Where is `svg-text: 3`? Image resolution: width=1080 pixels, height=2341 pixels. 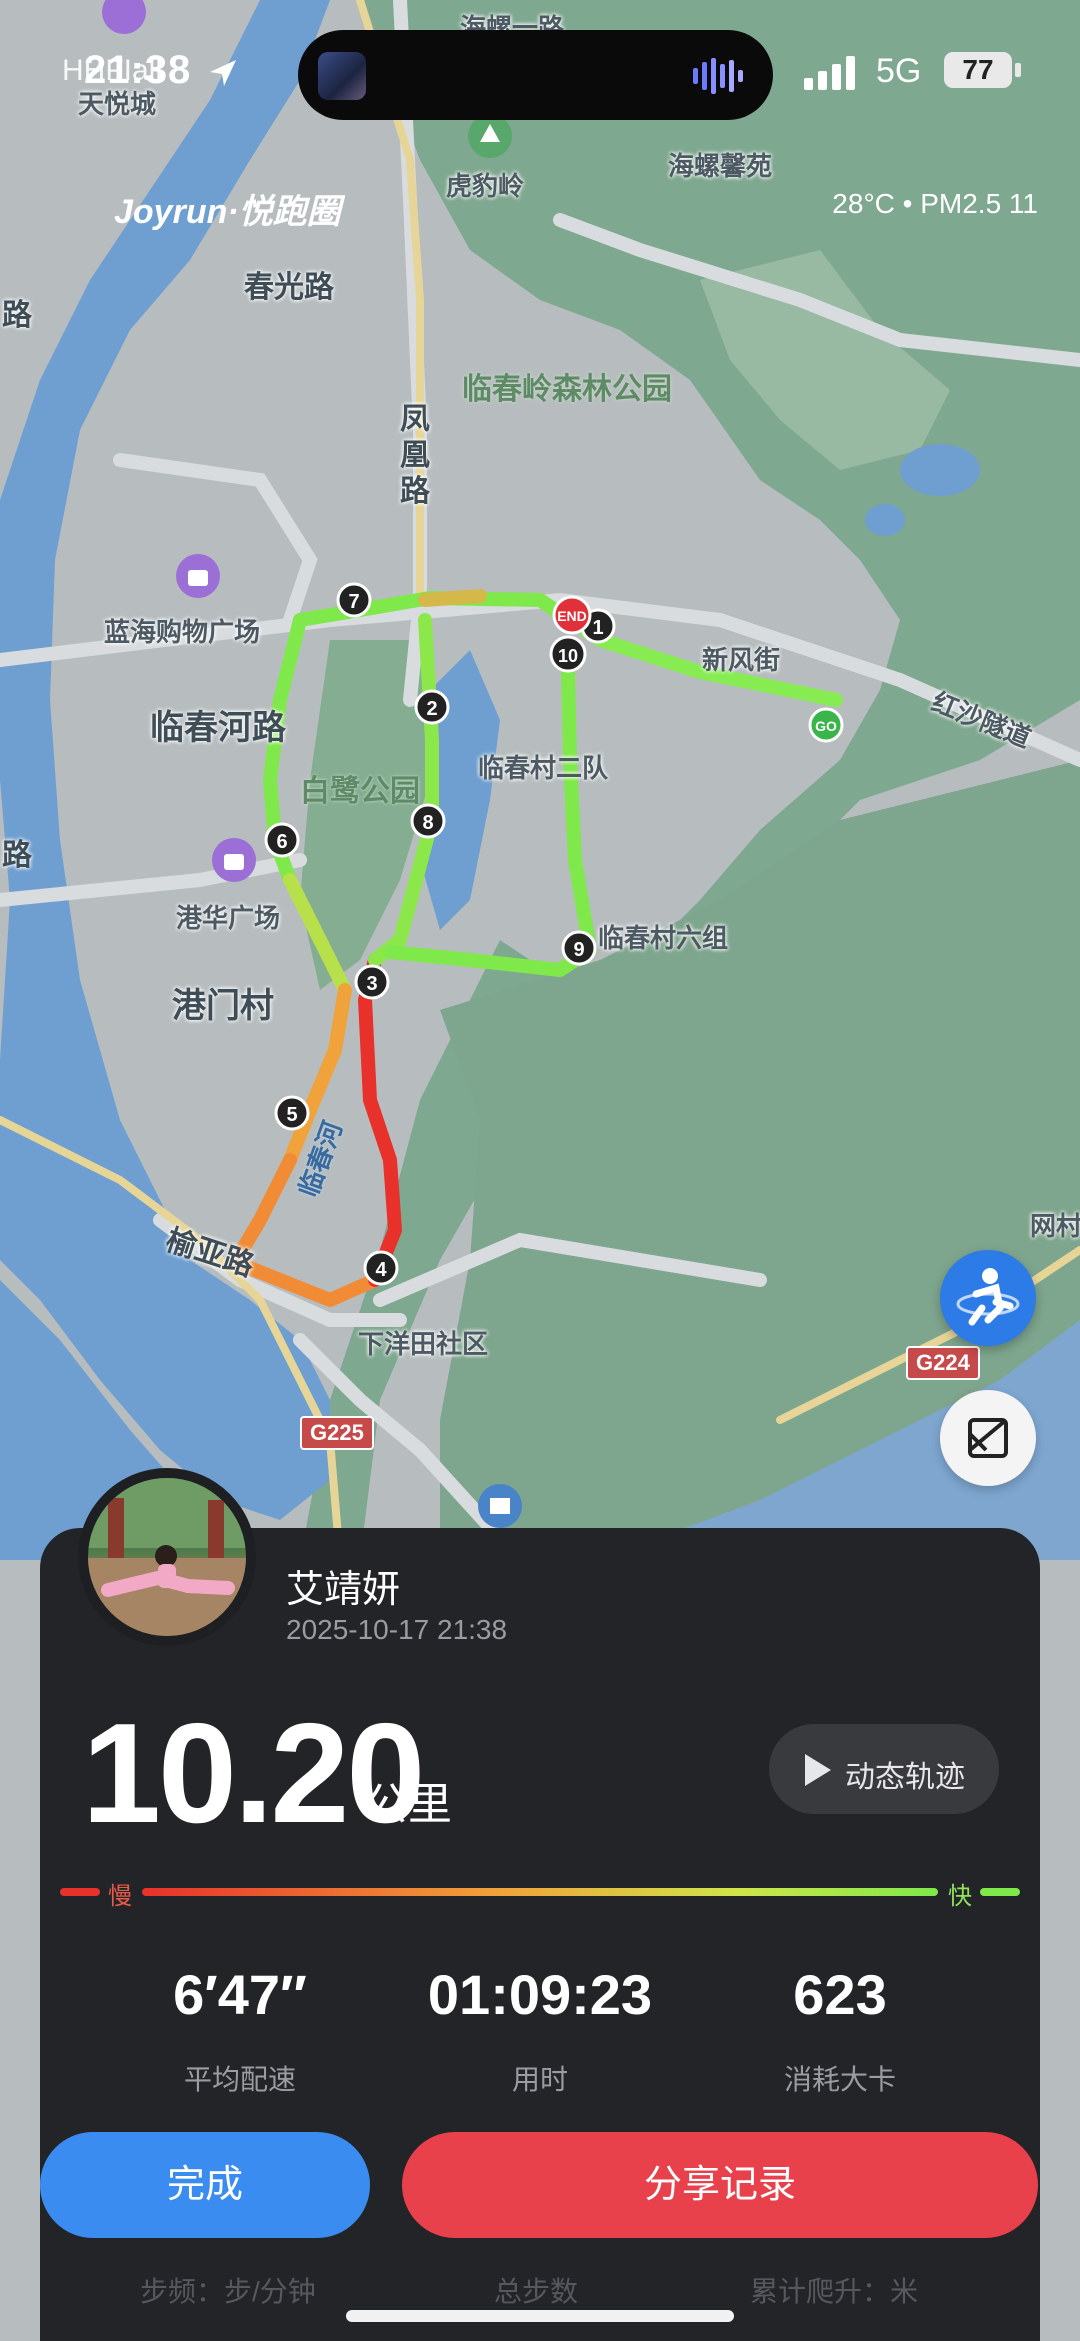
svg-text: 3 is located at coordinates (371, 984).